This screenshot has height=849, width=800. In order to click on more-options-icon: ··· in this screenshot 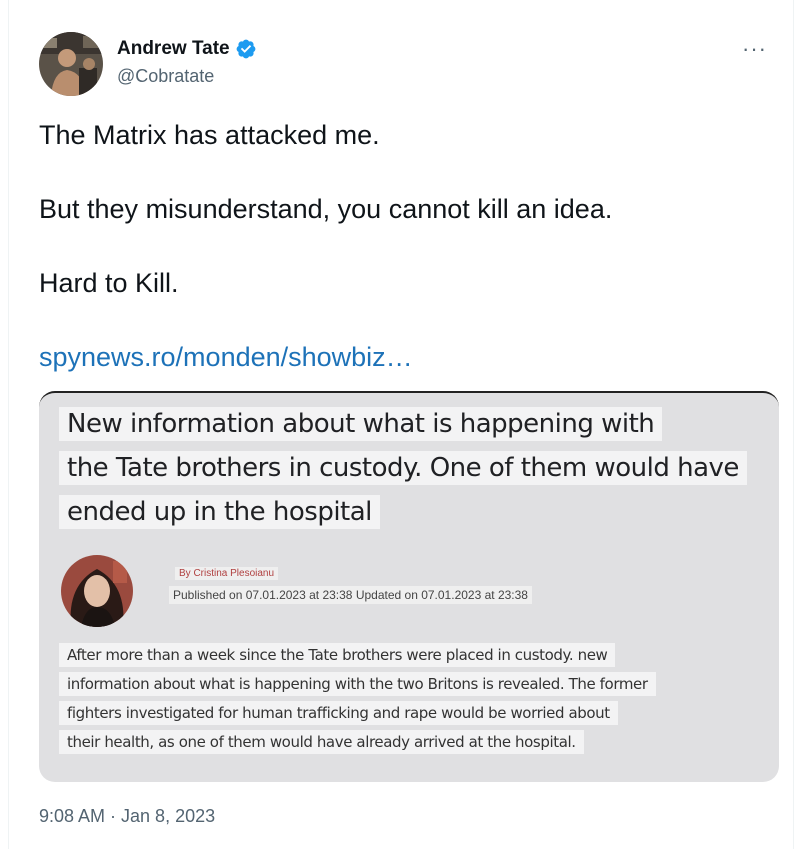, I will do `click(754, 49)`.